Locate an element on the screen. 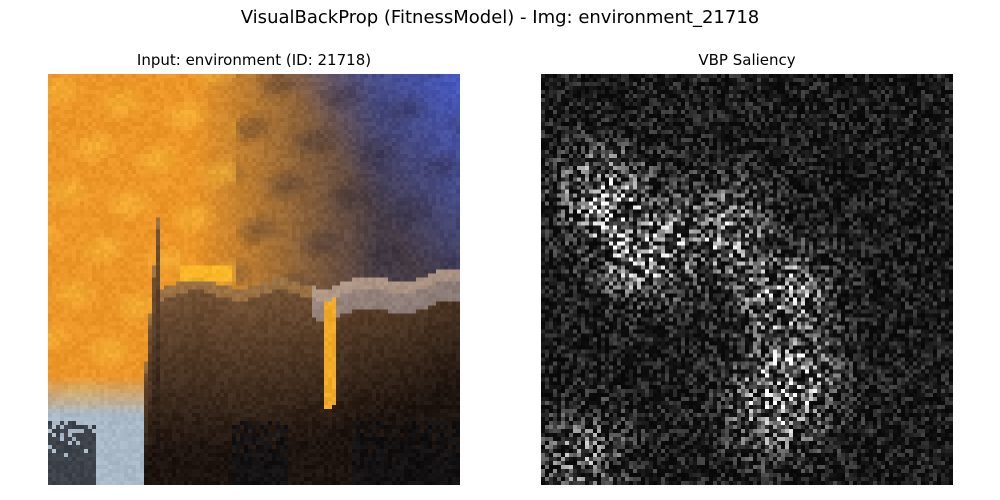 Image resolution: width=1000 pixels, height=500 pixels. saliency-map-title: VBP Saliency is located at coordinates (747, 60).